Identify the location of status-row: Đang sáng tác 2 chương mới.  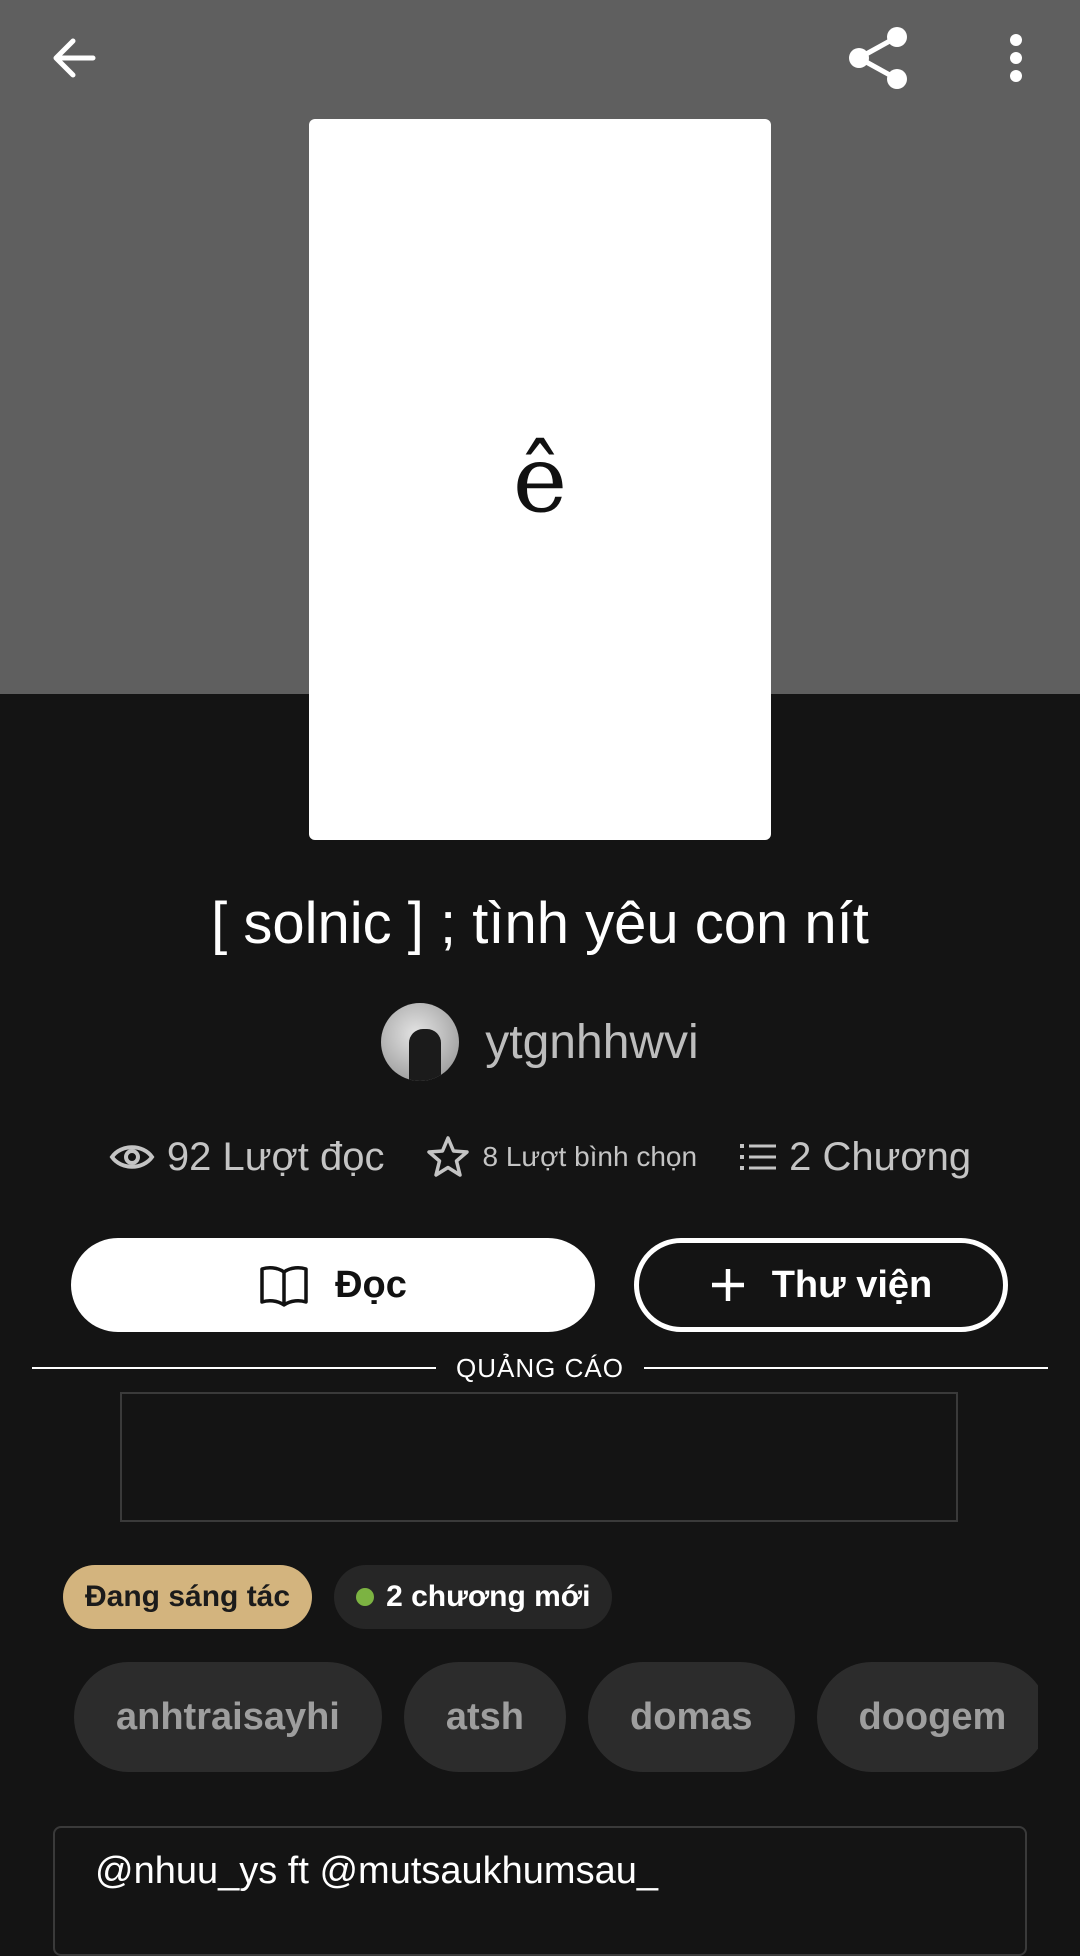
(338, 1597).